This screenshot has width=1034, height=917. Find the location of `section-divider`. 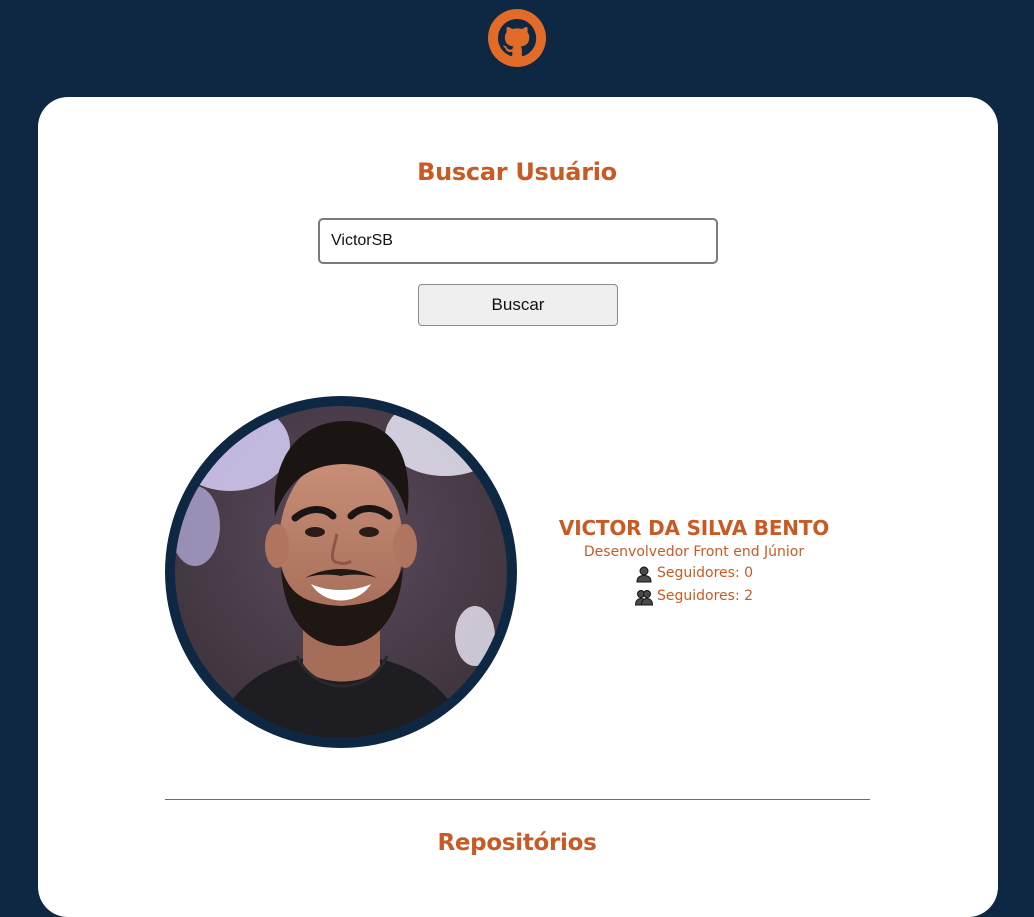

section-divider is located at coordinates (517, 799).